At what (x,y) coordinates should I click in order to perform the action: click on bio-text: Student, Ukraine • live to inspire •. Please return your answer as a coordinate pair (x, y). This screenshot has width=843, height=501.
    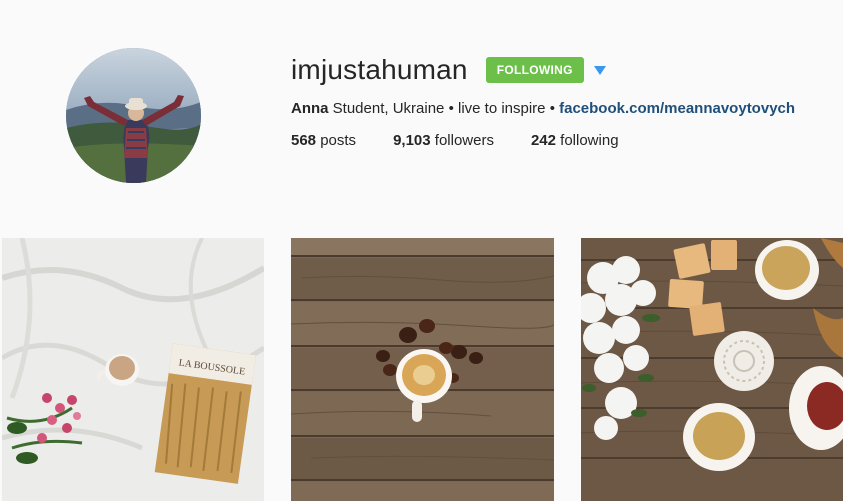
    Looking at the image, I should click on (444, 108).